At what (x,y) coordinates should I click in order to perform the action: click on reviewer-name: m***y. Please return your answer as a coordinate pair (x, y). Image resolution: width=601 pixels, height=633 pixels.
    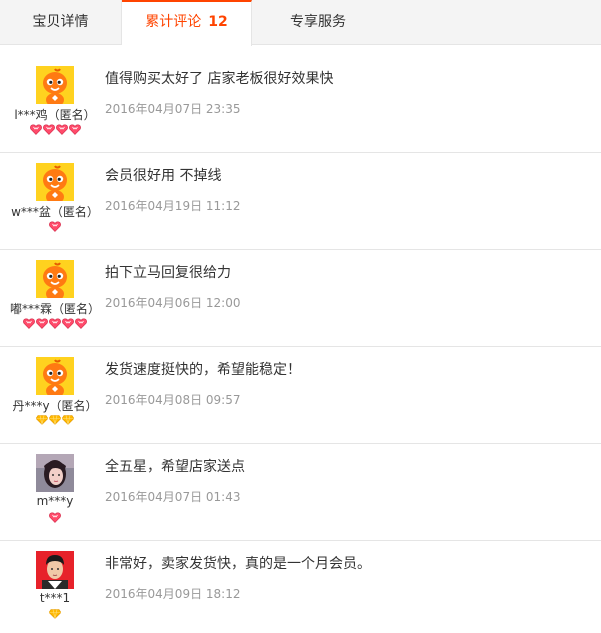
    Looking at the image, I should click on (55, 501).